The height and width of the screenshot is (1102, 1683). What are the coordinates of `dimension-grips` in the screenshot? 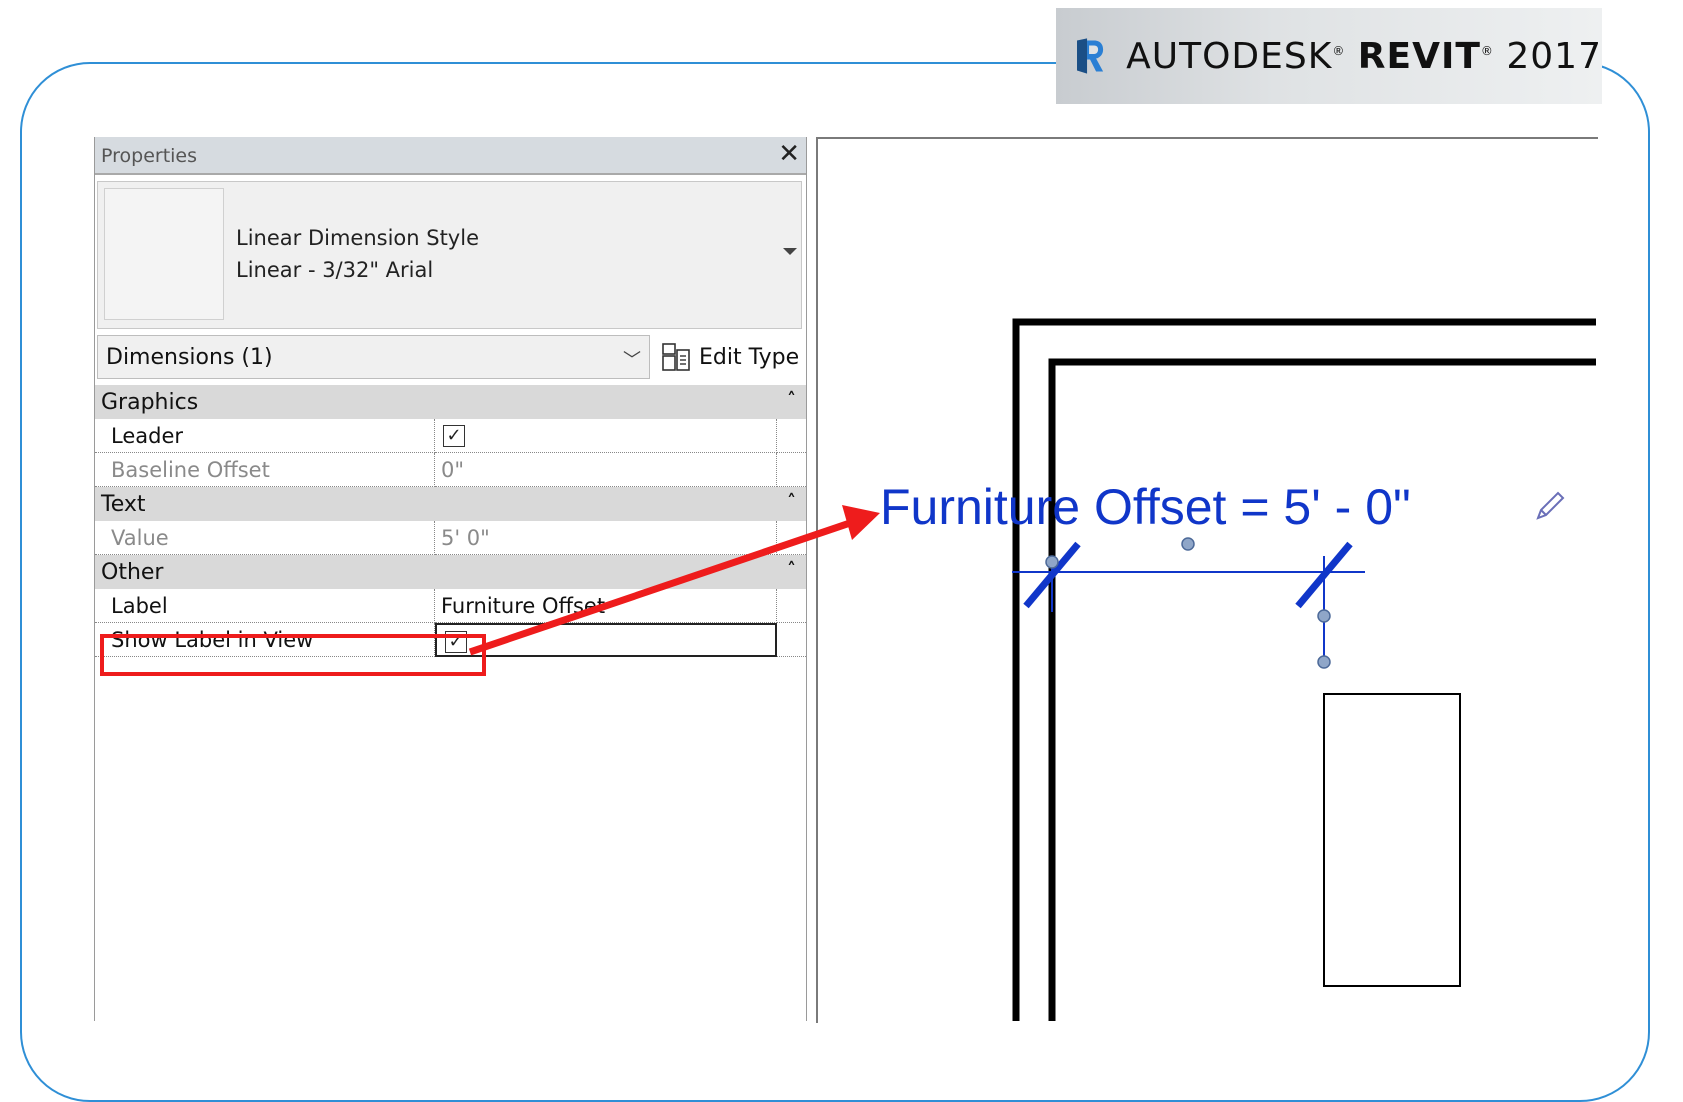 It's located at (1188, 603).